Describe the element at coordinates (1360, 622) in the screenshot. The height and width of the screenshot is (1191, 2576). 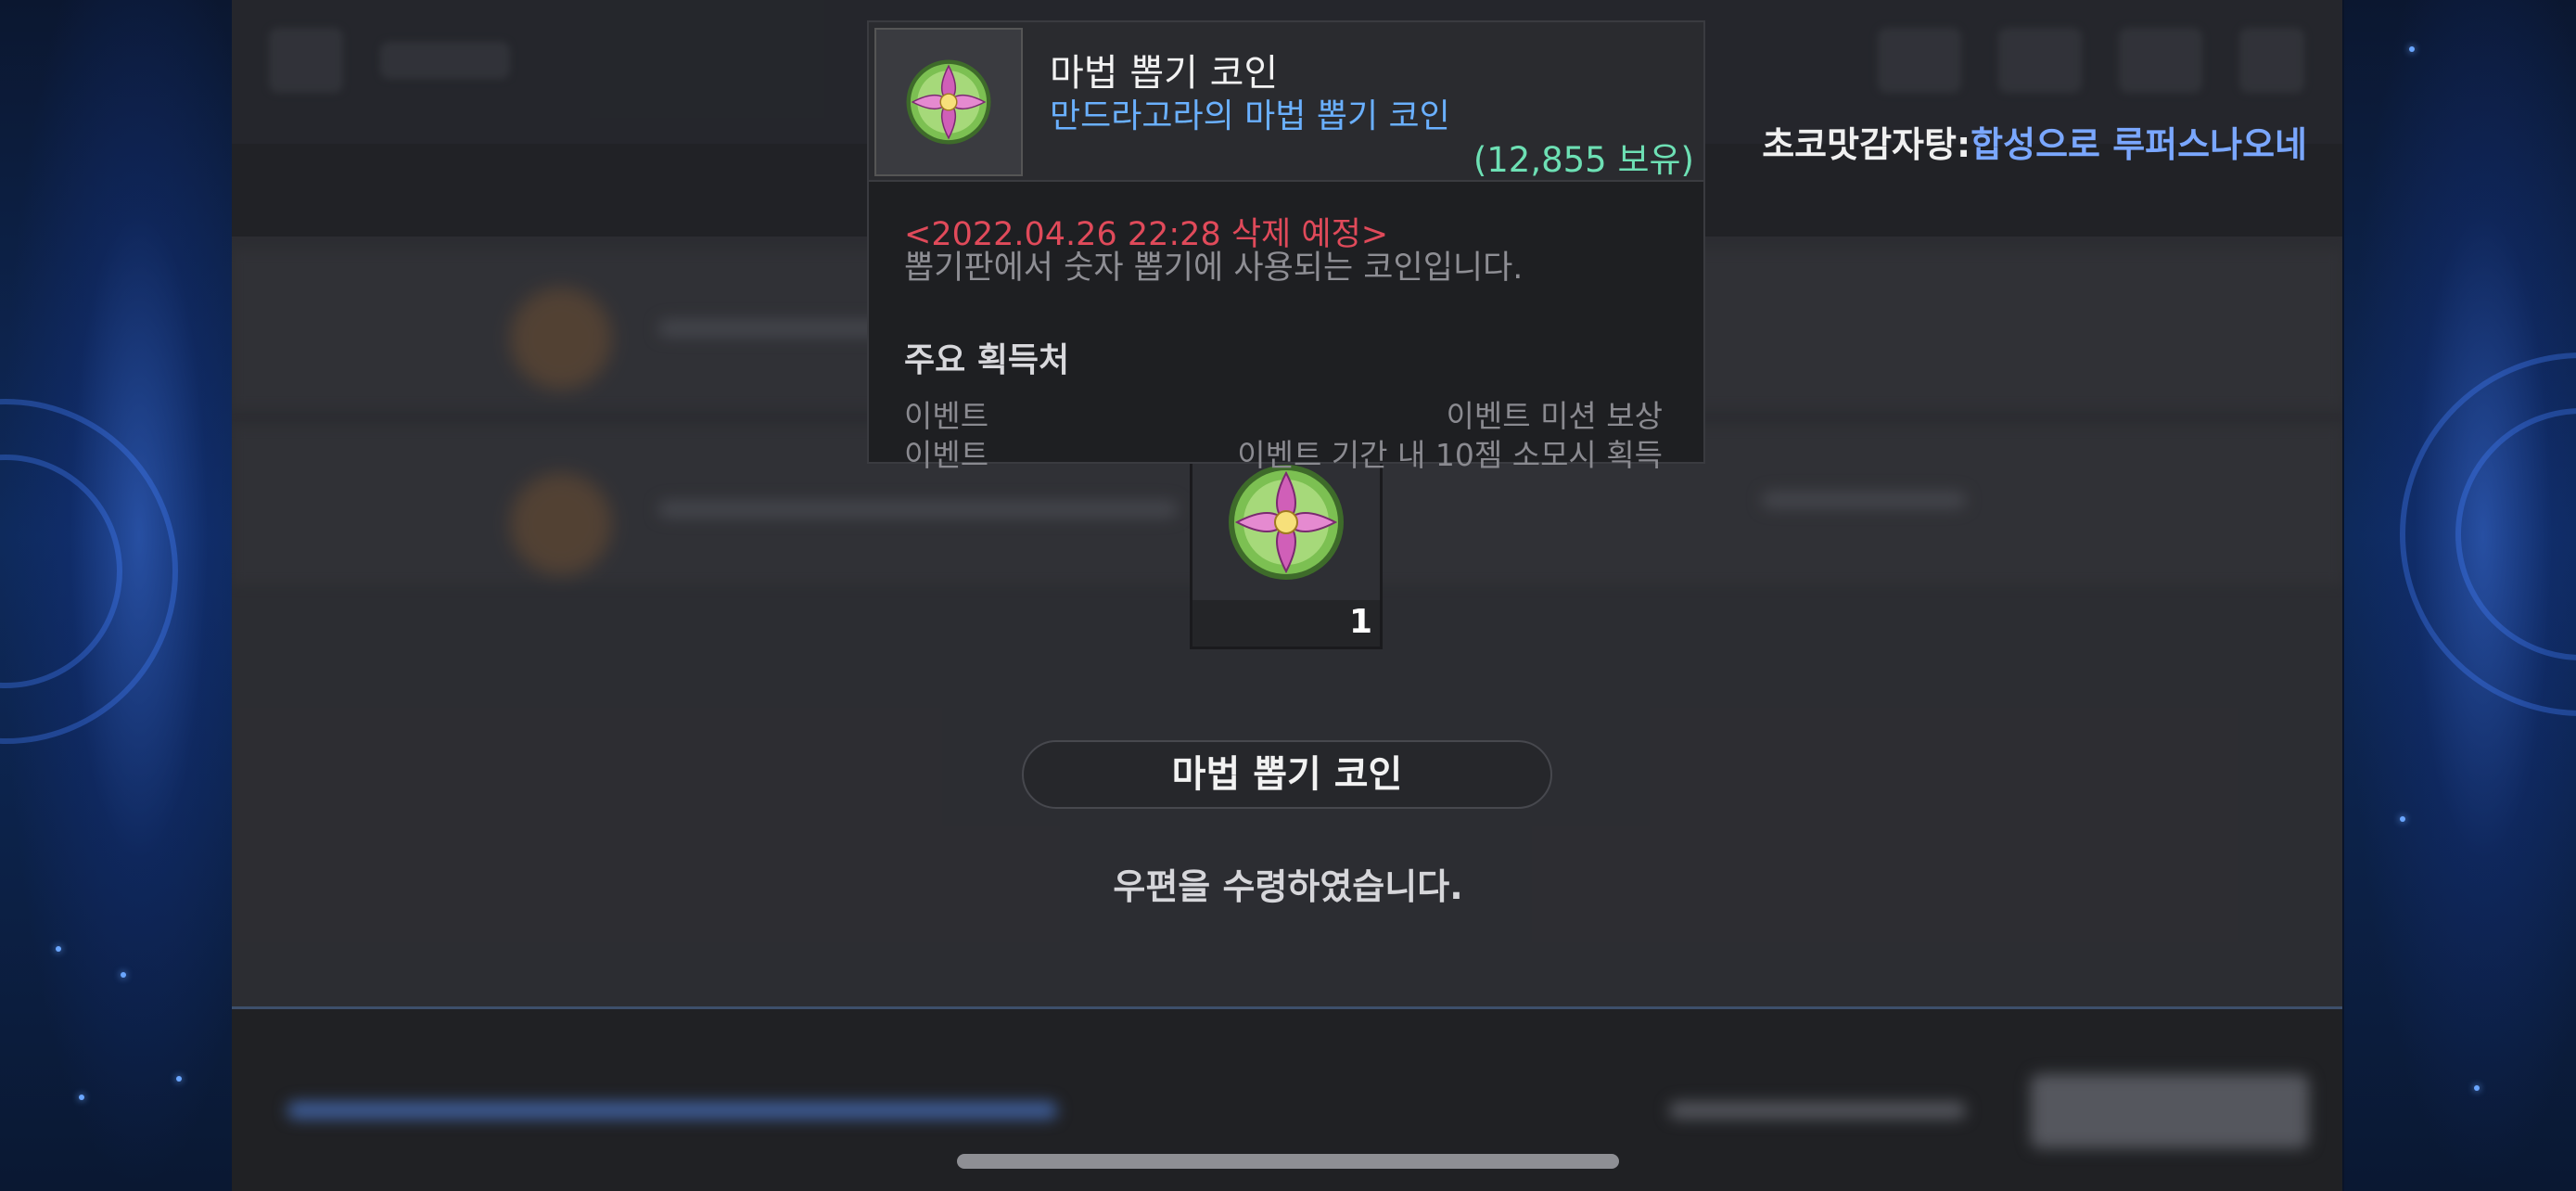
I see `item-quantity: 1` at that location.